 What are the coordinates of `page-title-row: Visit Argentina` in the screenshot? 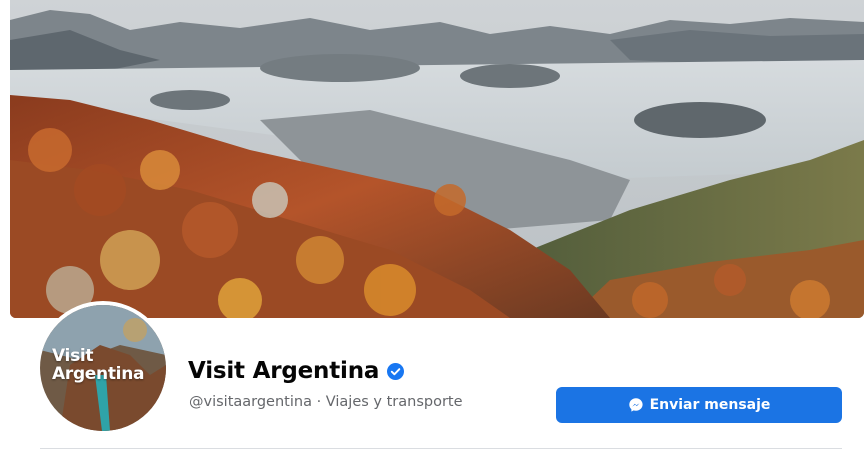 It's located at (296, 371).